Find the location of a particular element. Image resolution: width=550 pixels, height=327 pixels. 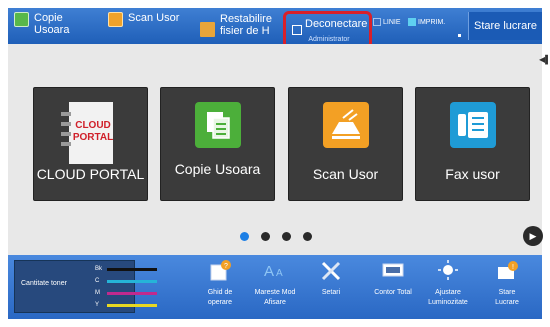

chevron-left-icon: ◀▌ is located at coordinates (544, 59).